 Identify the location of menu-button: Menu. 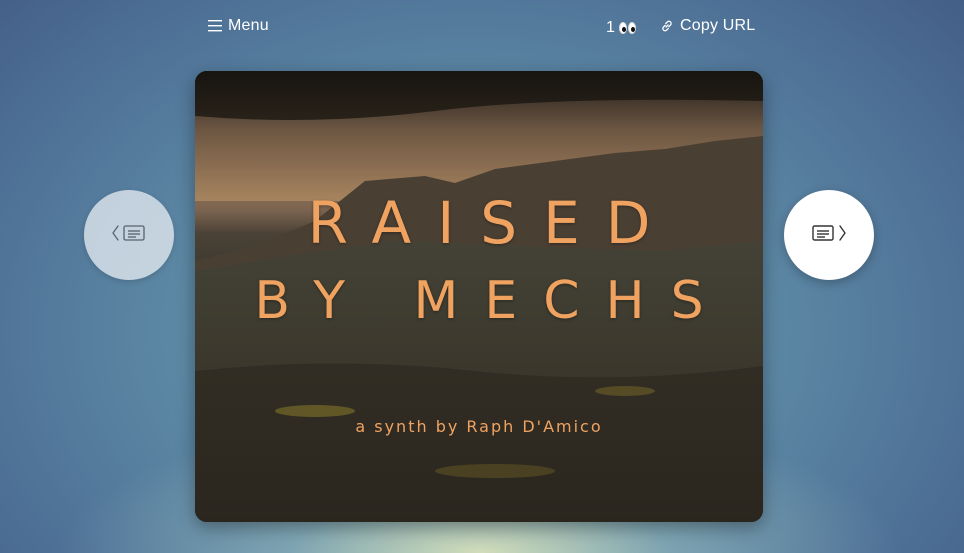
(238, 26).